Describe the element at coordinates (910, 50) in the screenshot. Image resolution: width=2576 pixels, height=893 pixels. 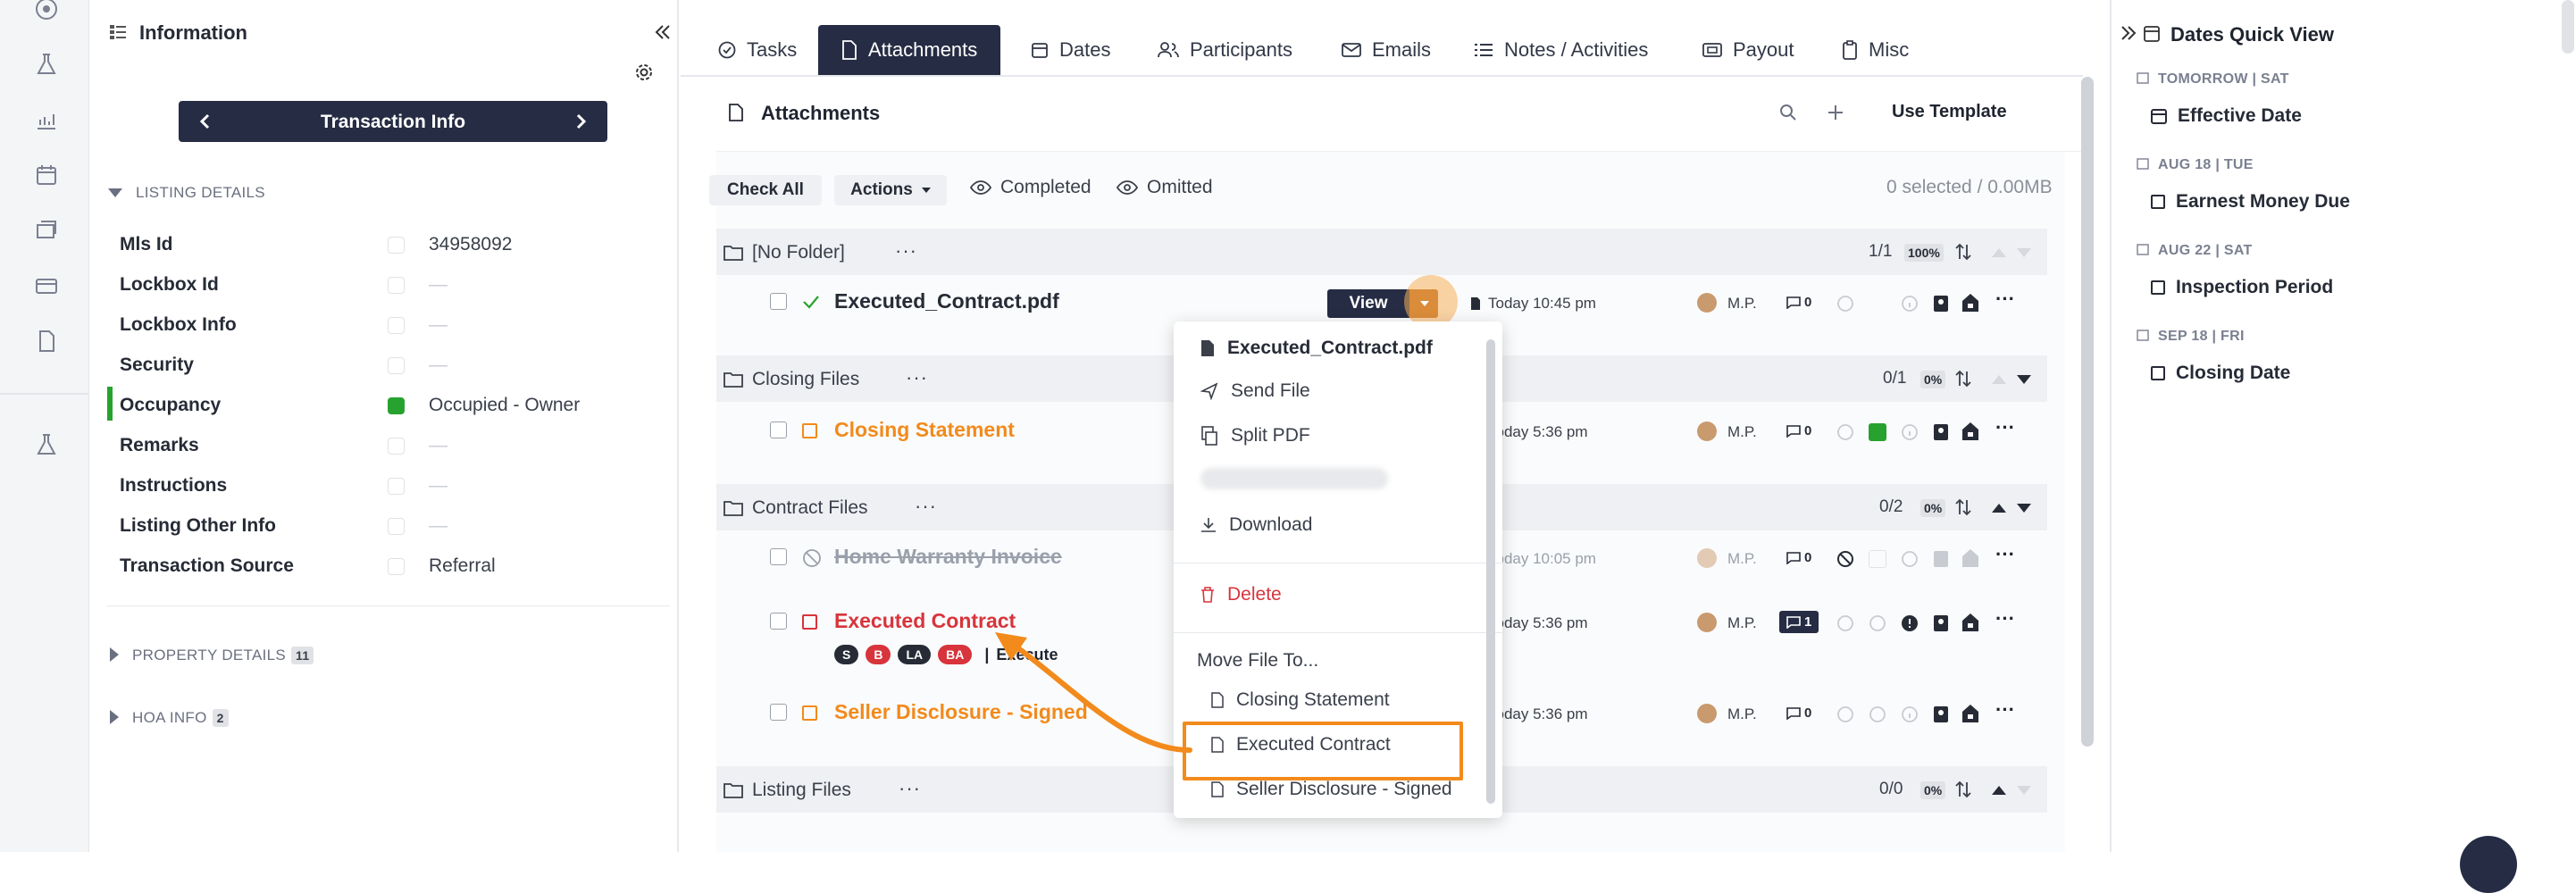
I see `tab-attachments: Attachments` at that location.